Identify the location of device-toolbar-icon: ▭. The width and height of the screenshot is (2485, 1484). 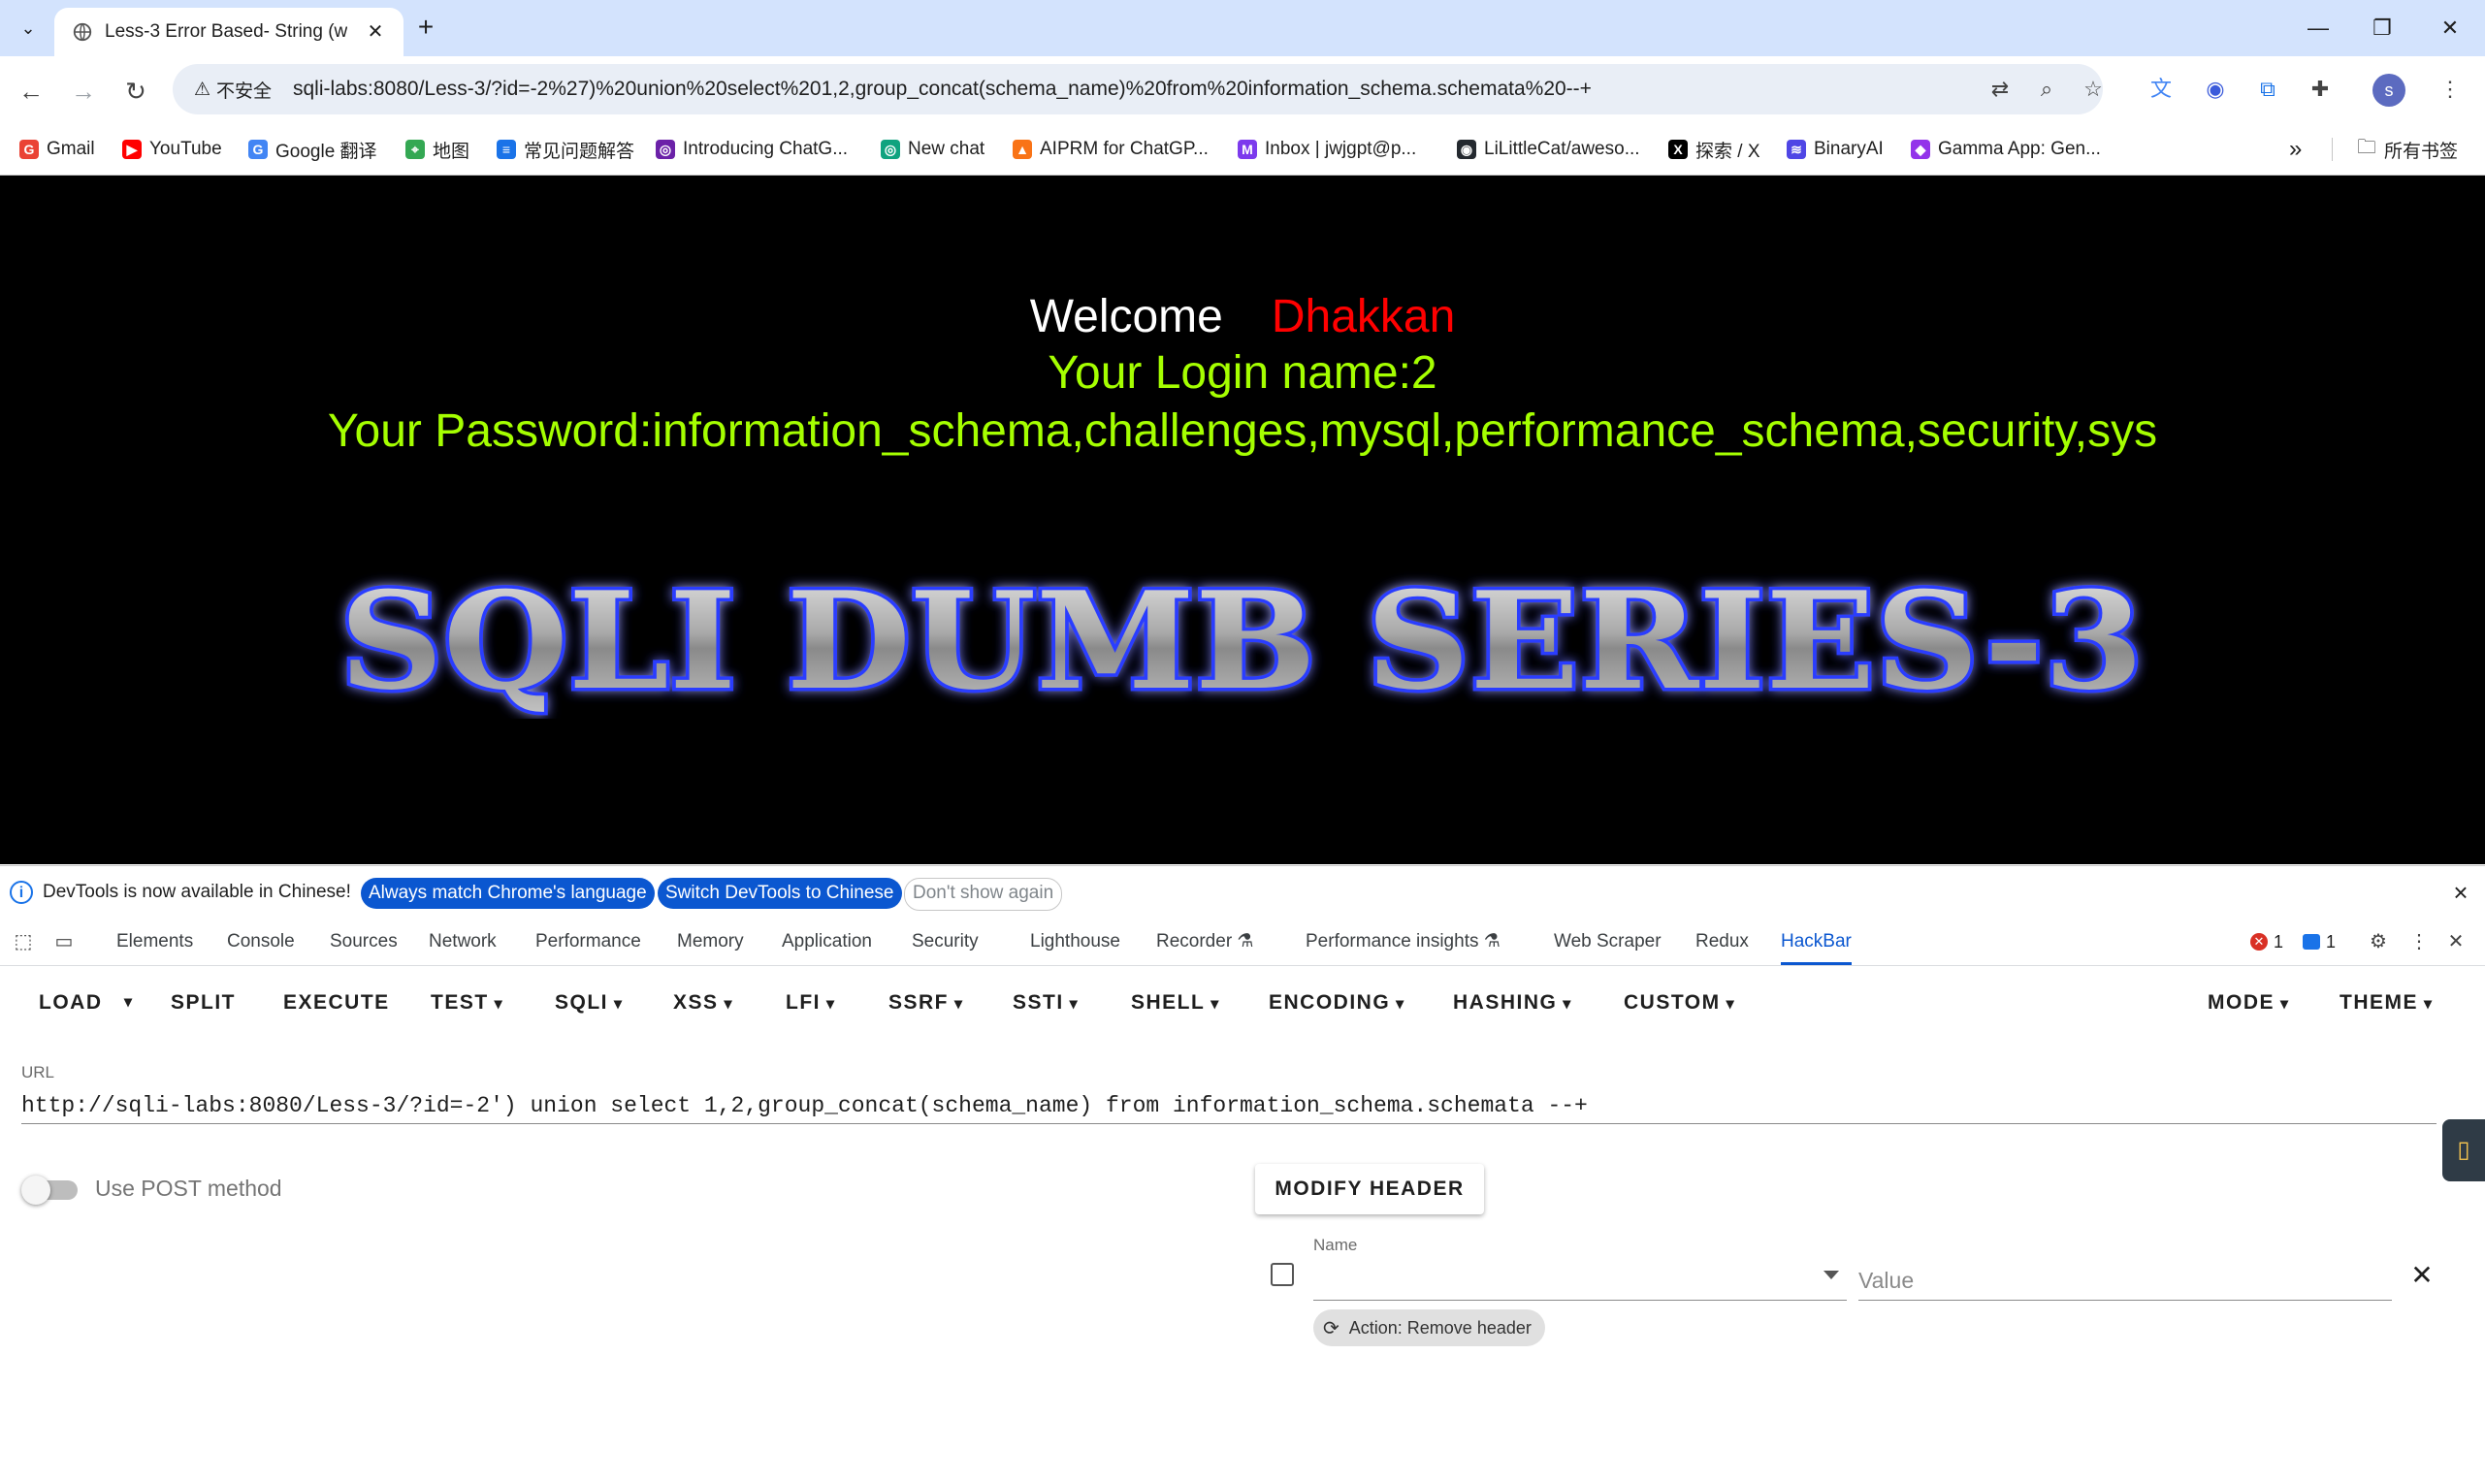
(64, 941).